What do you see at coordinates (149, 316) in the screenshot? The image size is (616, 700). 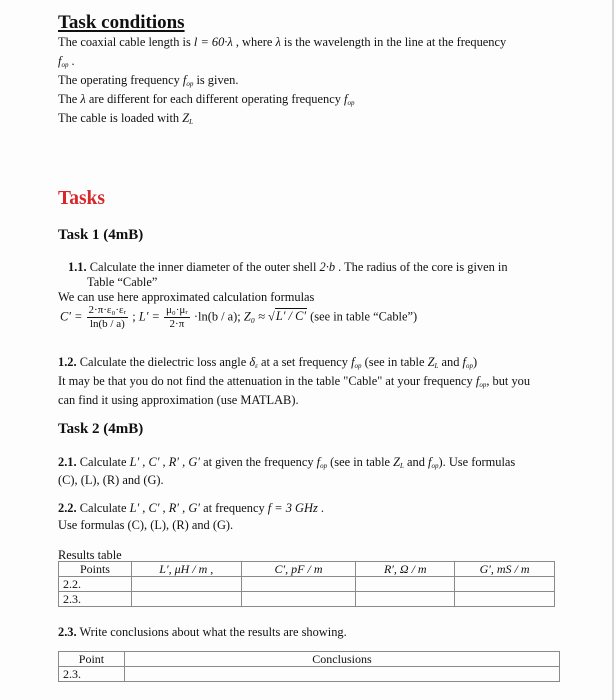 I see `formula-l-lhs: L′ =` at bounding box center [149, 316].